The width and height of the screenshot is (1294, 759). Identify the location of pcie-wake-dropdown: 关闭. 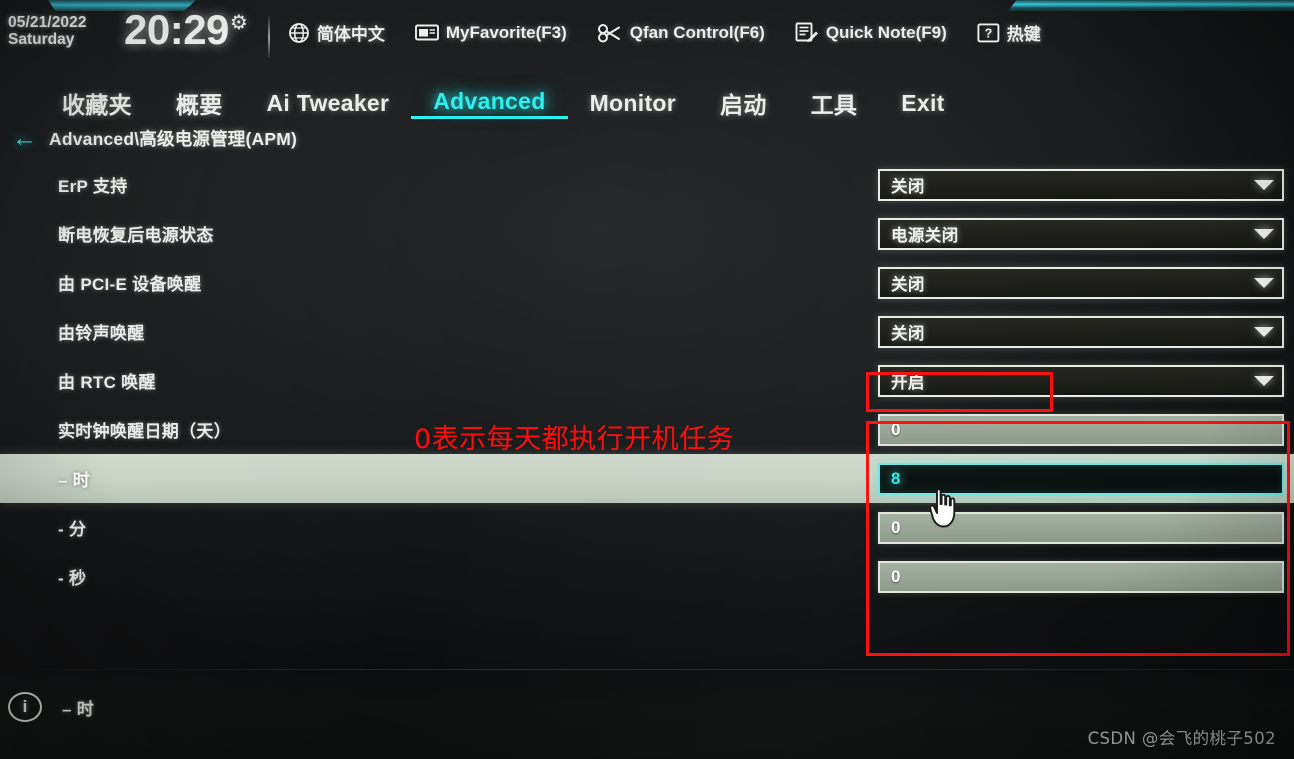
(1081, 282).